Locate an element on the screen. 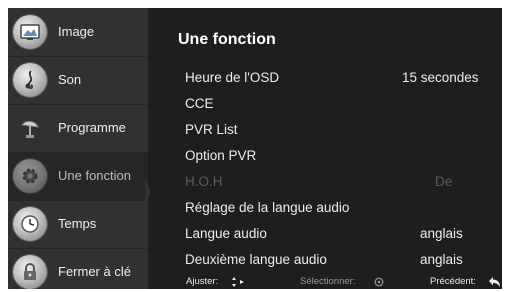  menu-row-pvr-list: PVR List is located at coordinates (211, 129).